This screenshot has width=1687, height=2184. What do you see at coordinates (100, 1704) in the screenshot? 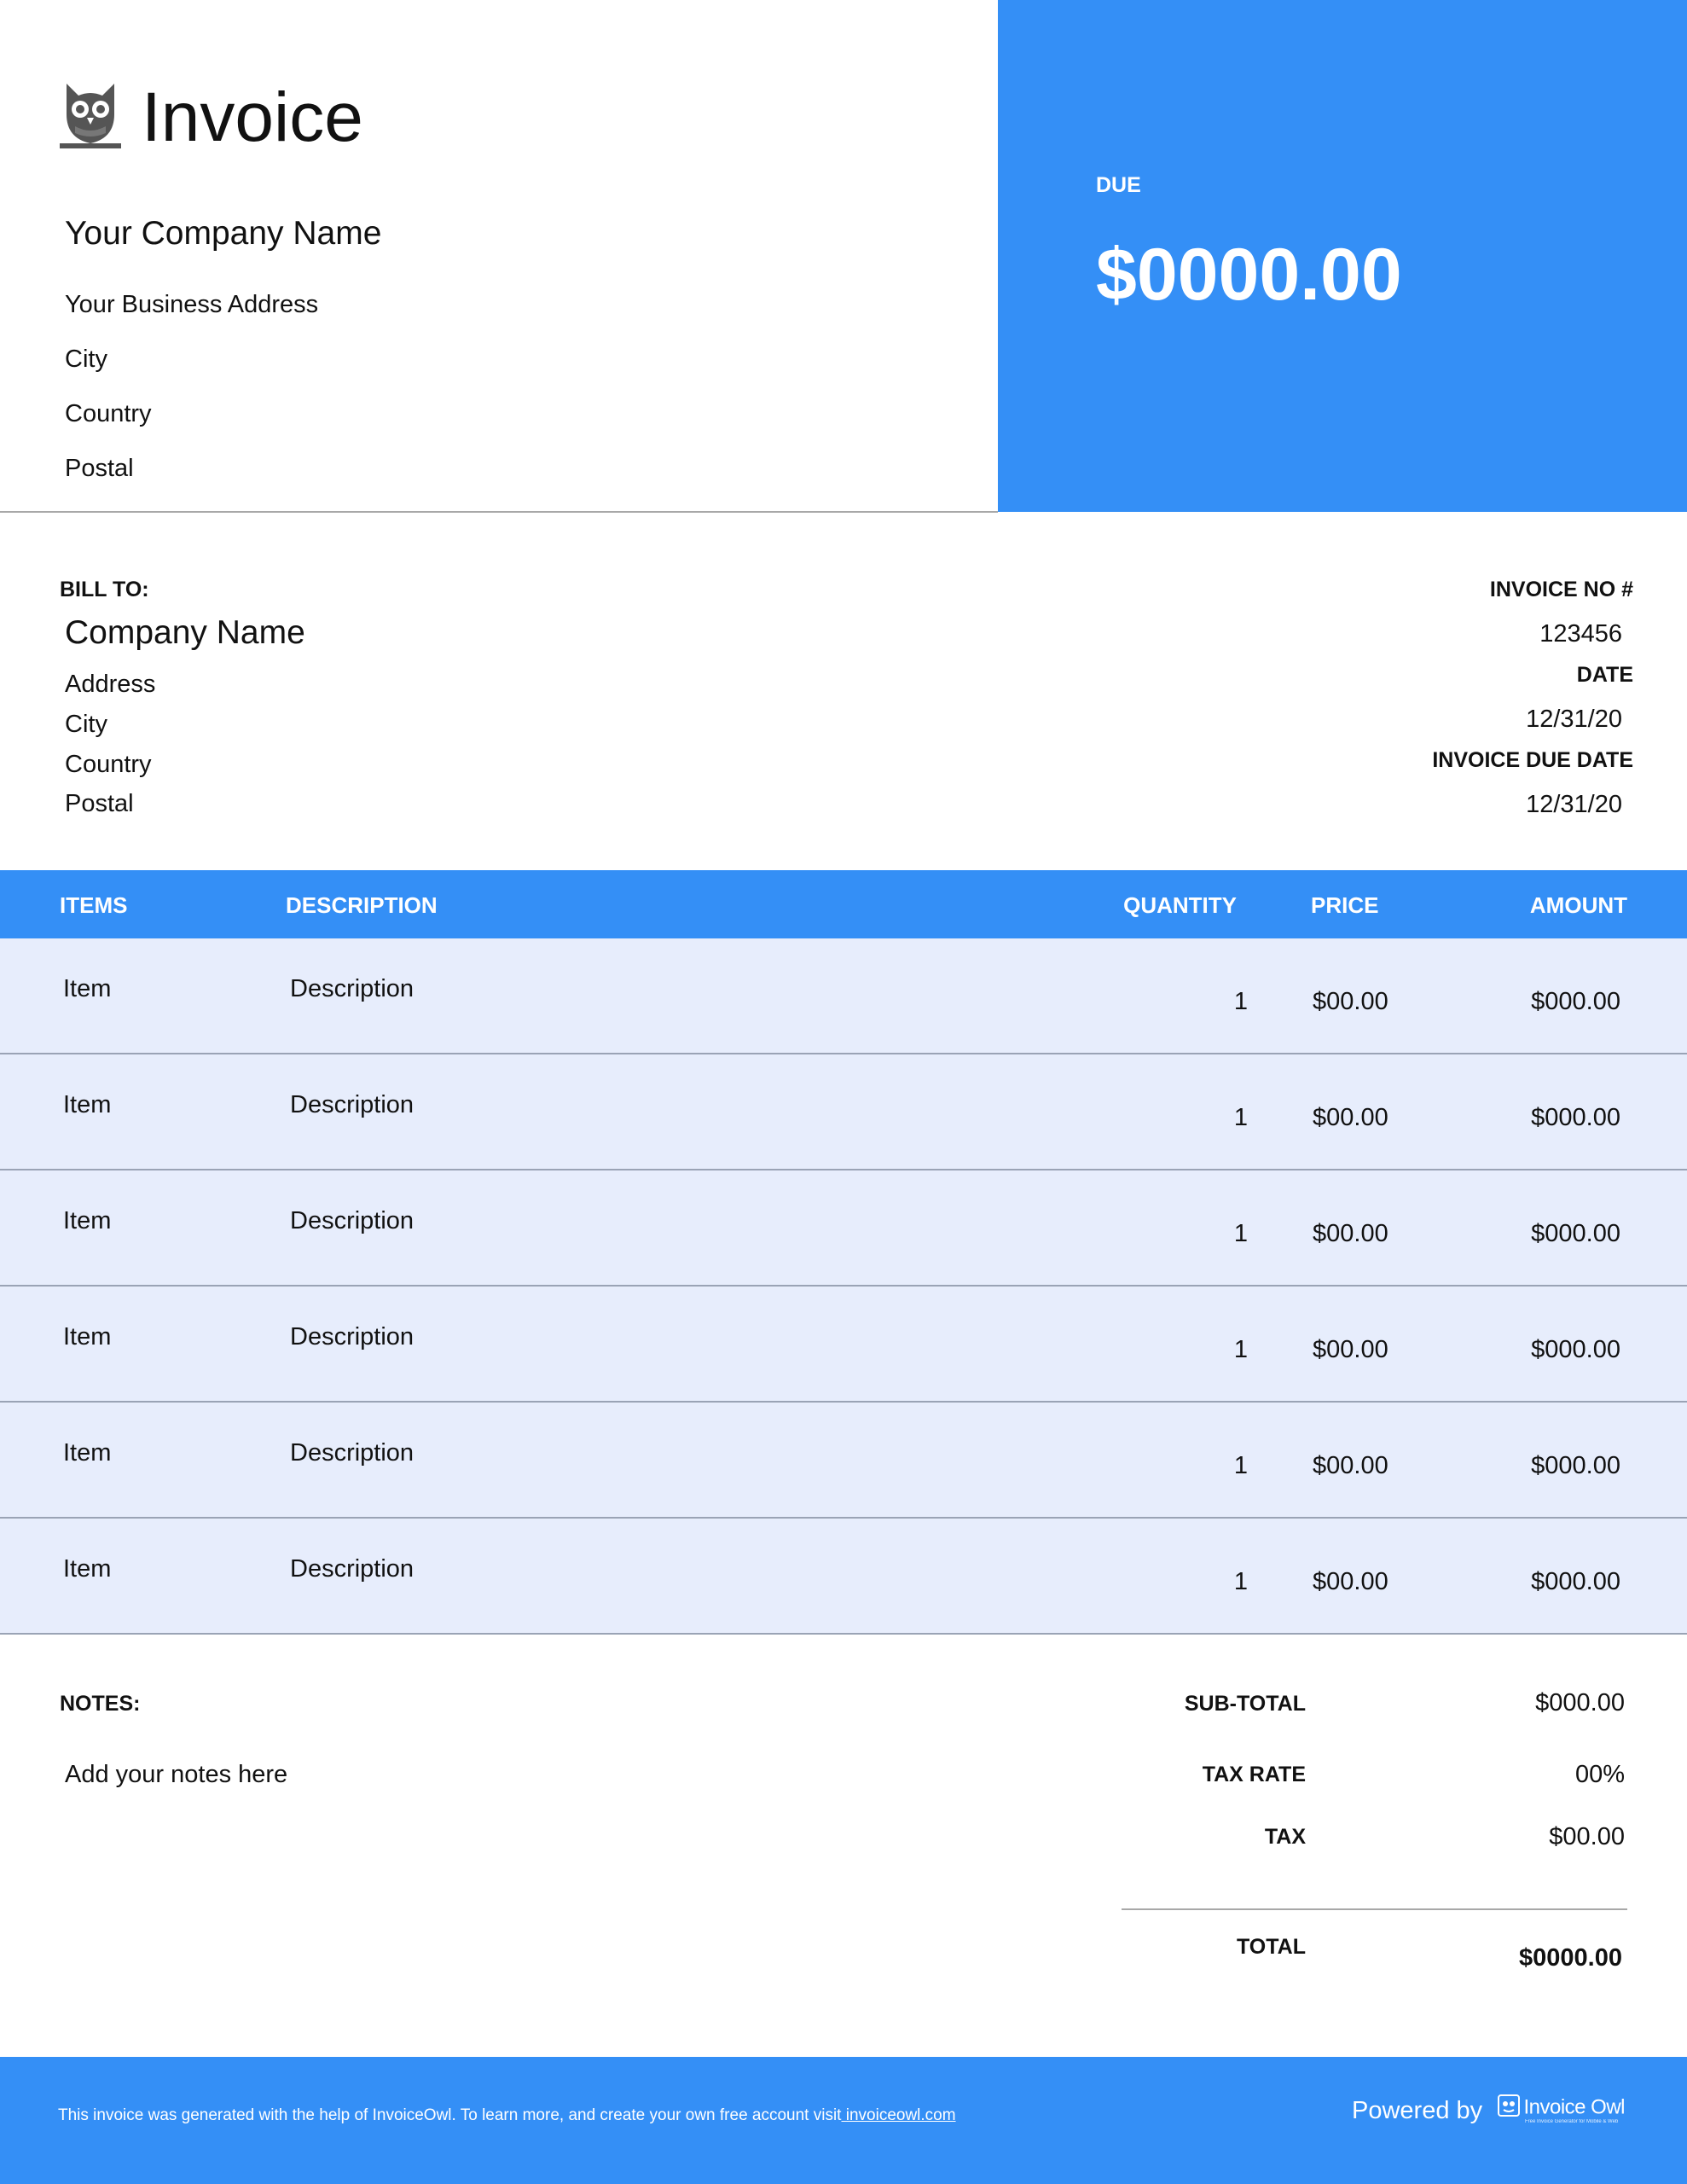
I see `notes-label: NOTES:` at bounding box center [100, 1704].